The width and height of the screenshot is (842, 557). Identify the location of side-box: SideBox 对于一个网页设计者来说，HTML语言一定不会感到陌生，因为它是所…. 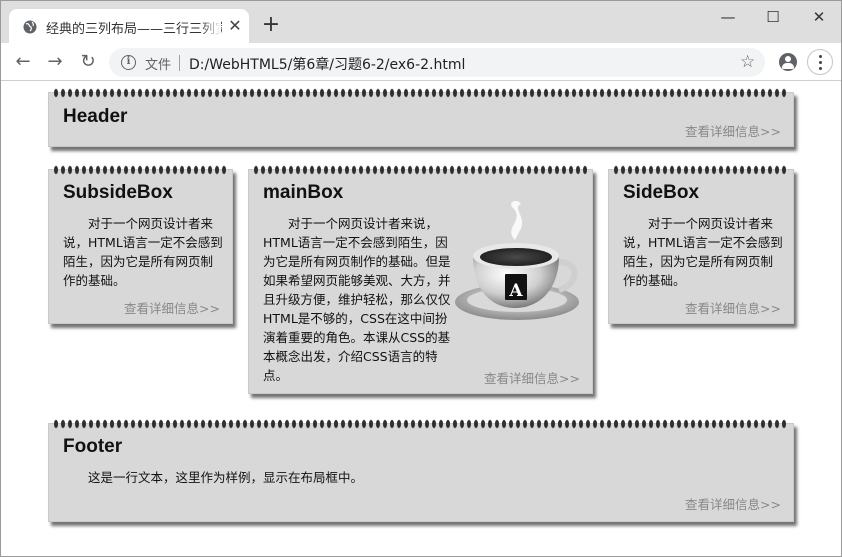
(701, 244).